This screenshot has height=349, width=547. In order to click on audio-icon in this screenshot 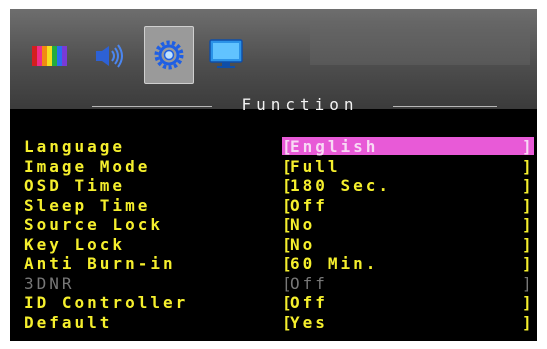, I will do `click(112, 56)`.